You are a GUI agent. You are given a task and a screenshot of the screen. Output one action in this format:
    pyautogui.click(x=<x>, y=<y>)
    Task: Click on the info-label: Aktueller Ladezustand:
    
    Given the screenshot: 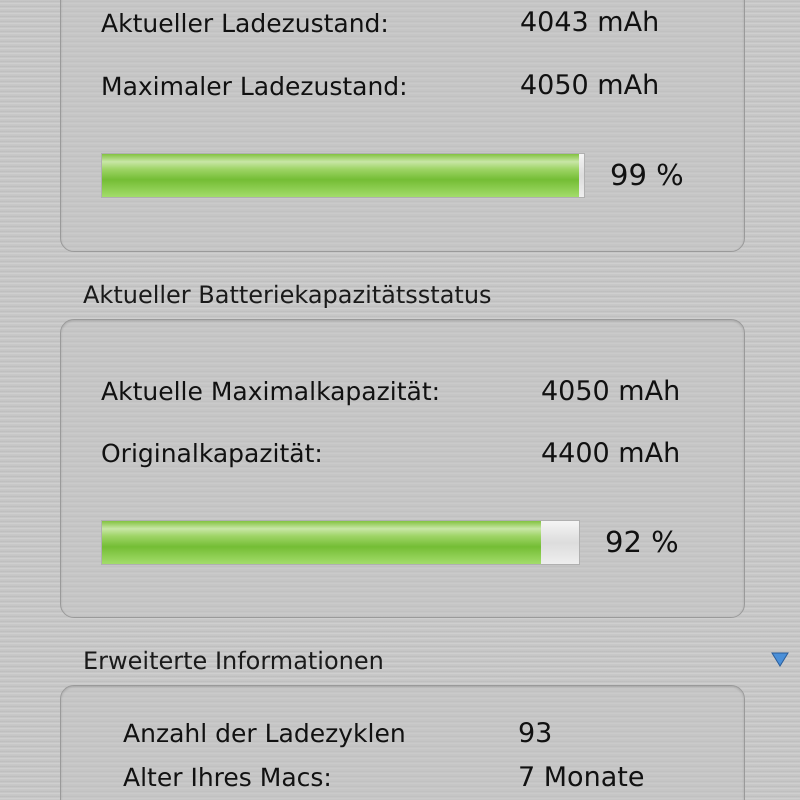 What is the action you would take?
    pyautogui.click(x=245, y=24)
    